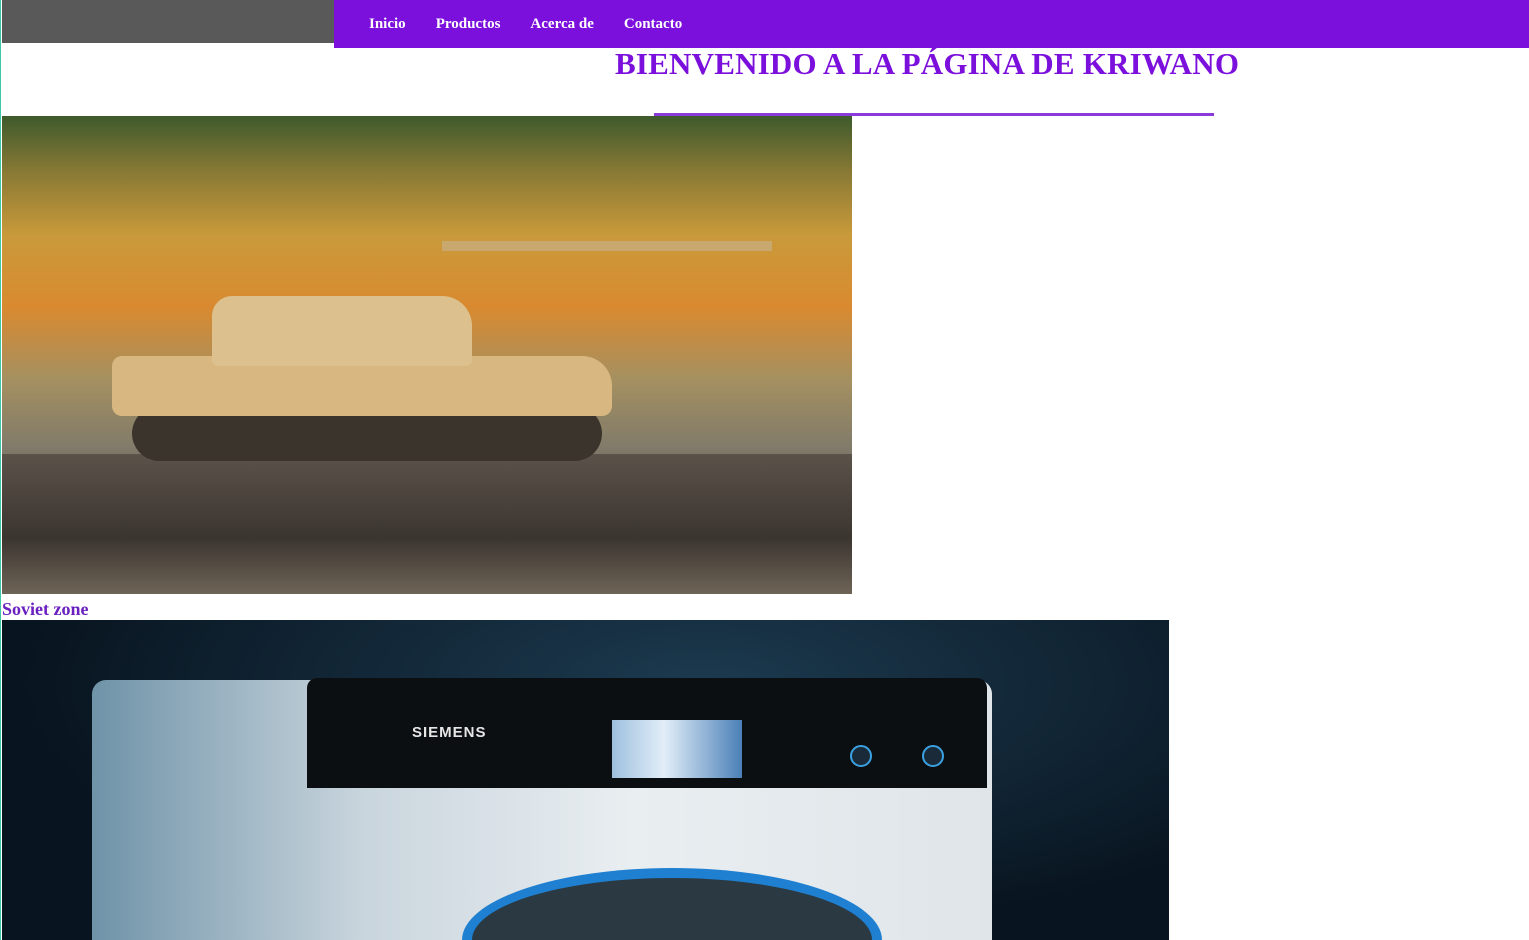 The width and height of the screenshot is (1529, 940). Describe the element at coordinates (427, 524) in the screenshot. I see `image-ground` at that location.